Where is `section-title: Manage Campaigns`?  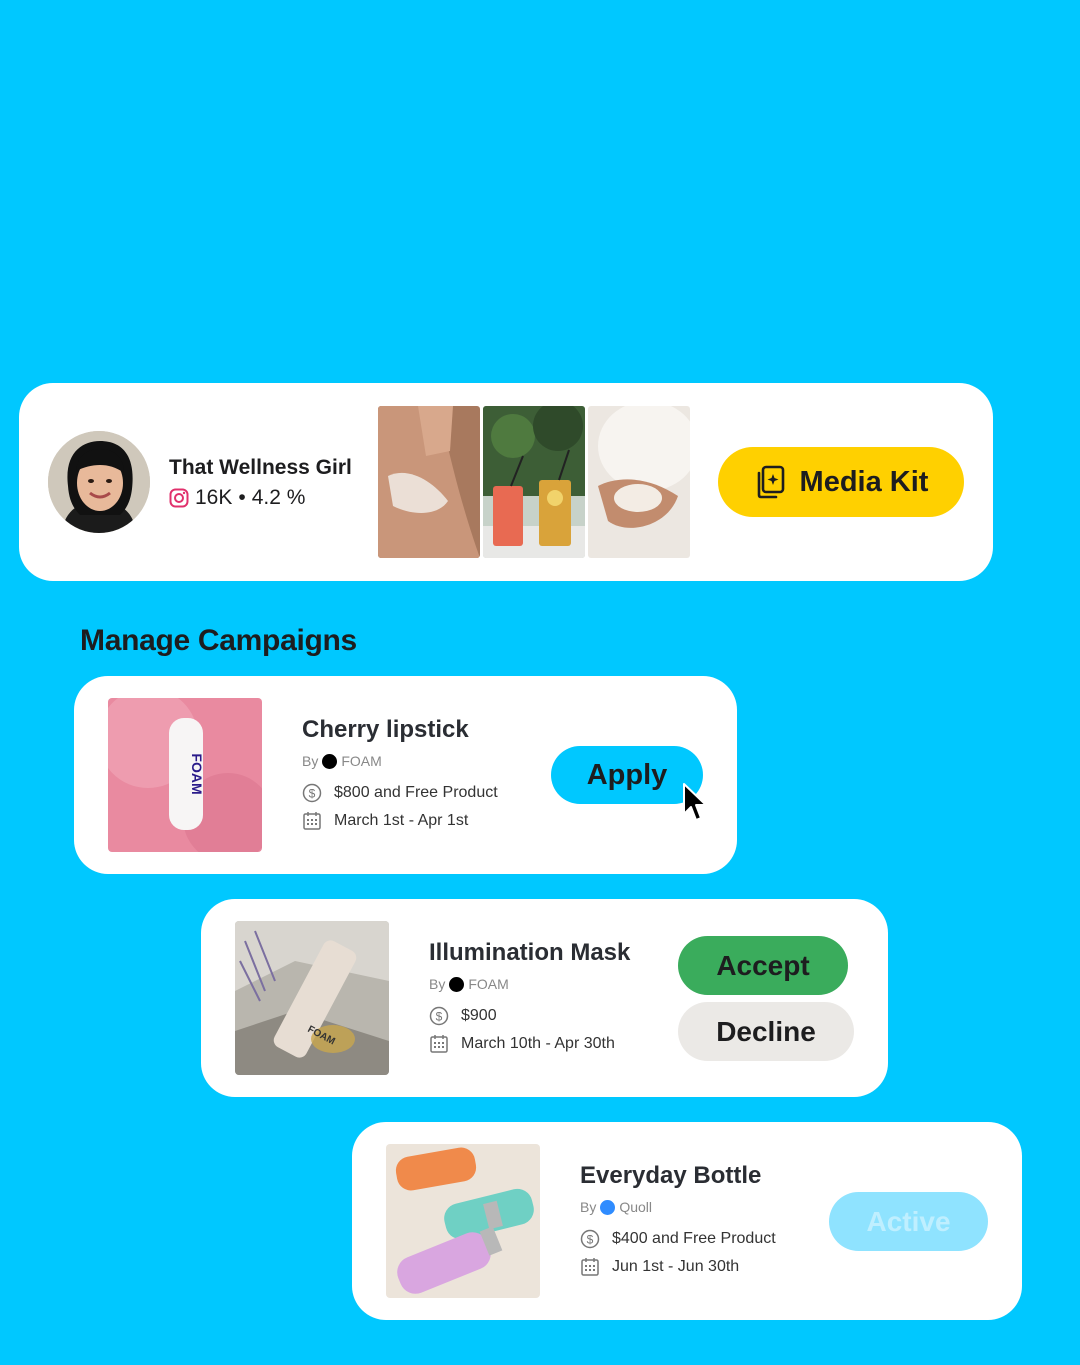
section-title: Manage Campaigns is located at coordinates (218, 640).